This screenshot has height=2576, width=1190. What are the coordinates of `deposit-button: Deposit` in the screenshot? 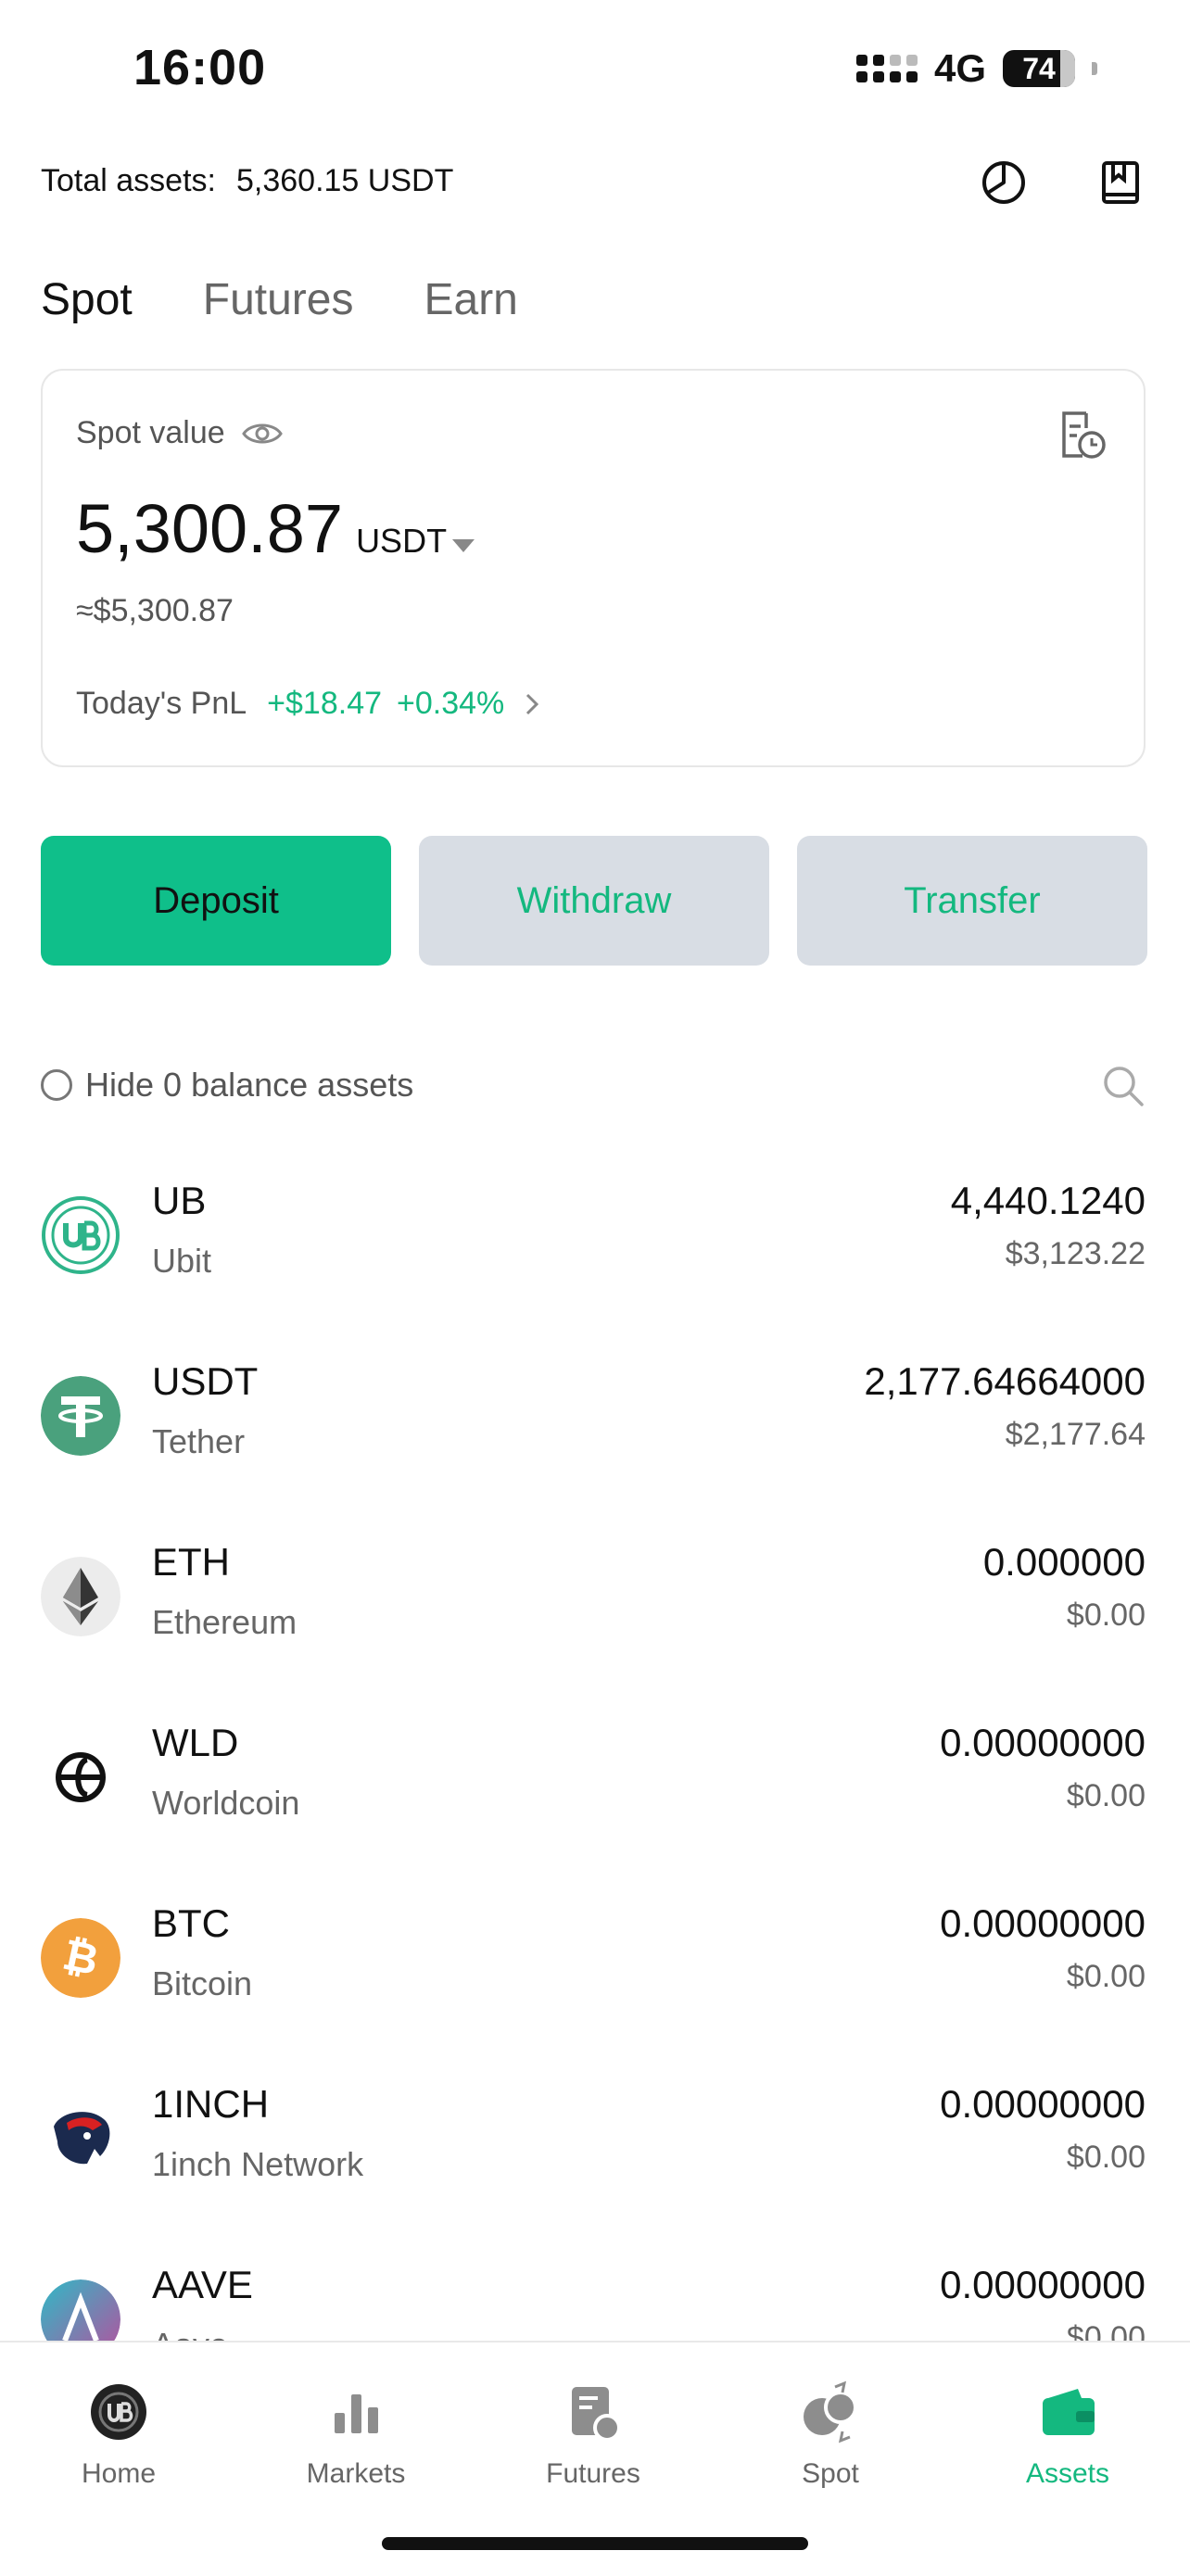 It's located at (216, 901).